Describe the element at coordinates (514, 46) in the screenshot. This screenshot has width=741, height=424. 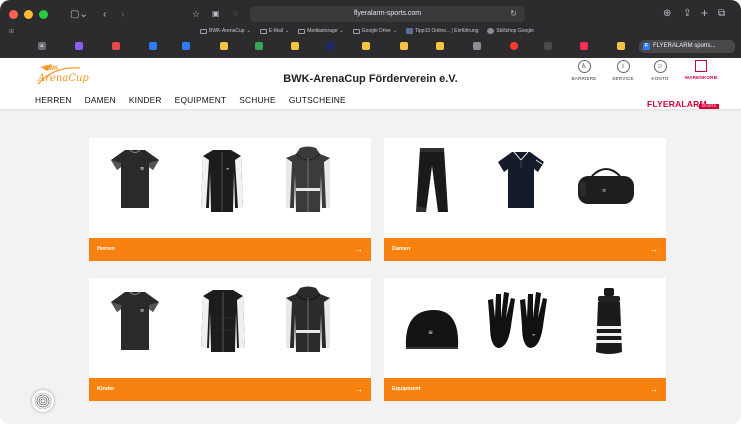
I see `youtube-icon` at that location.